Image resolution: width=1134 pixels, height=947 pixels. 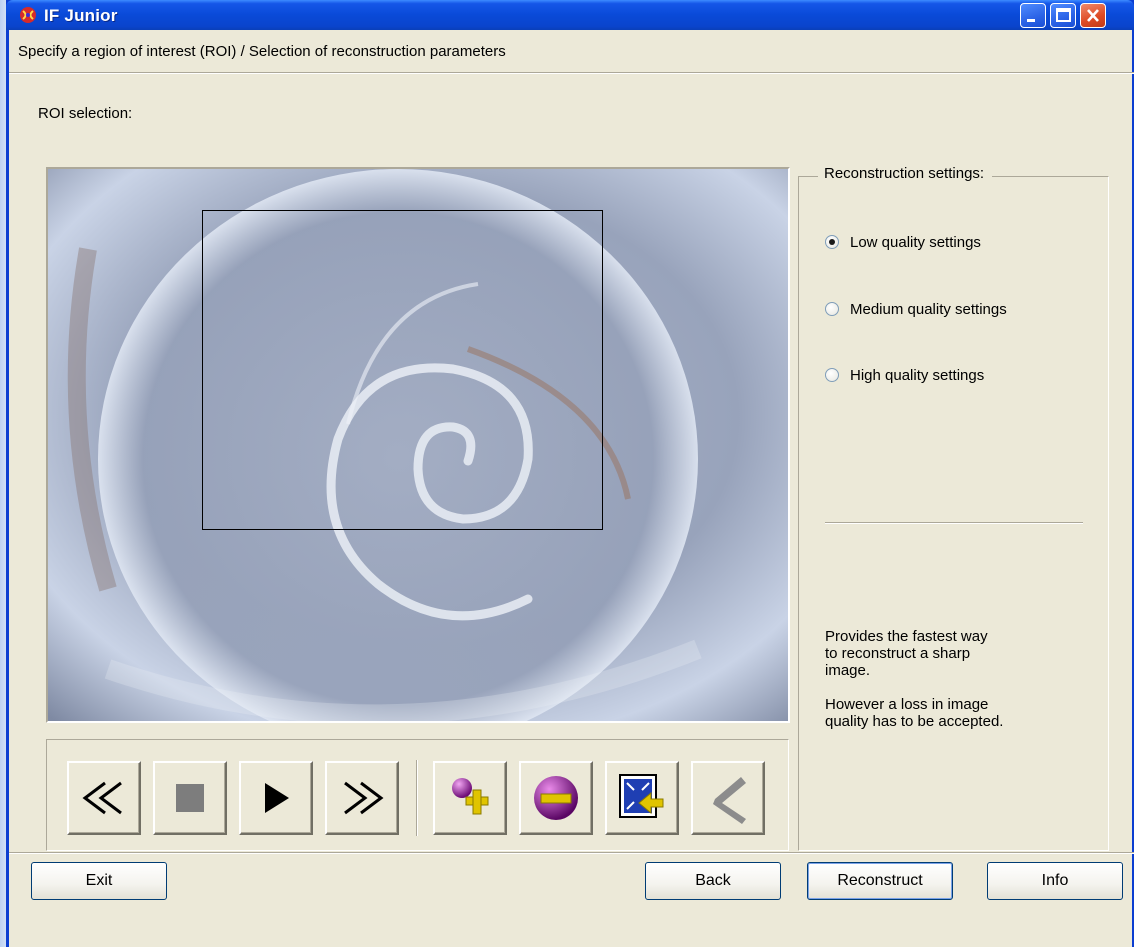 I want to click on purple-ball-plus-icon, so click(x=470, y=796).